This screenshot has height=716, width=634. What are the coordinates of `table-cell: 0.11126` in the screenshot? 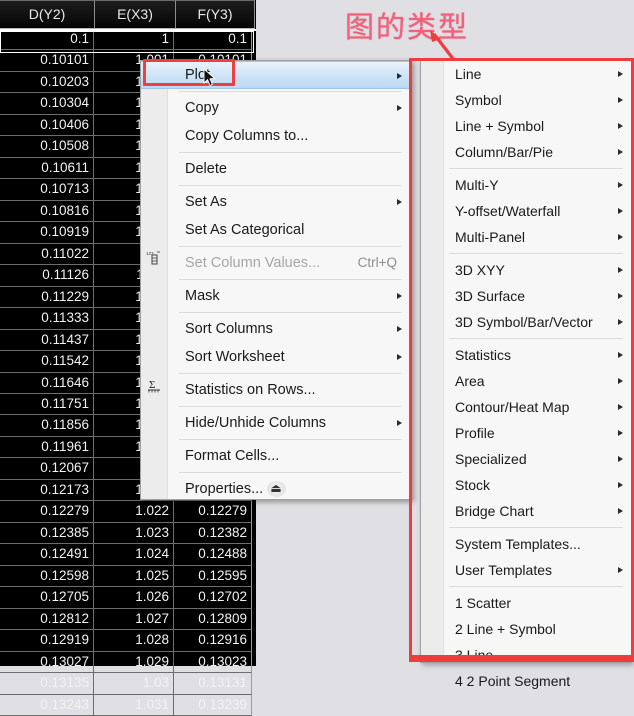 It's located at (47, 276).